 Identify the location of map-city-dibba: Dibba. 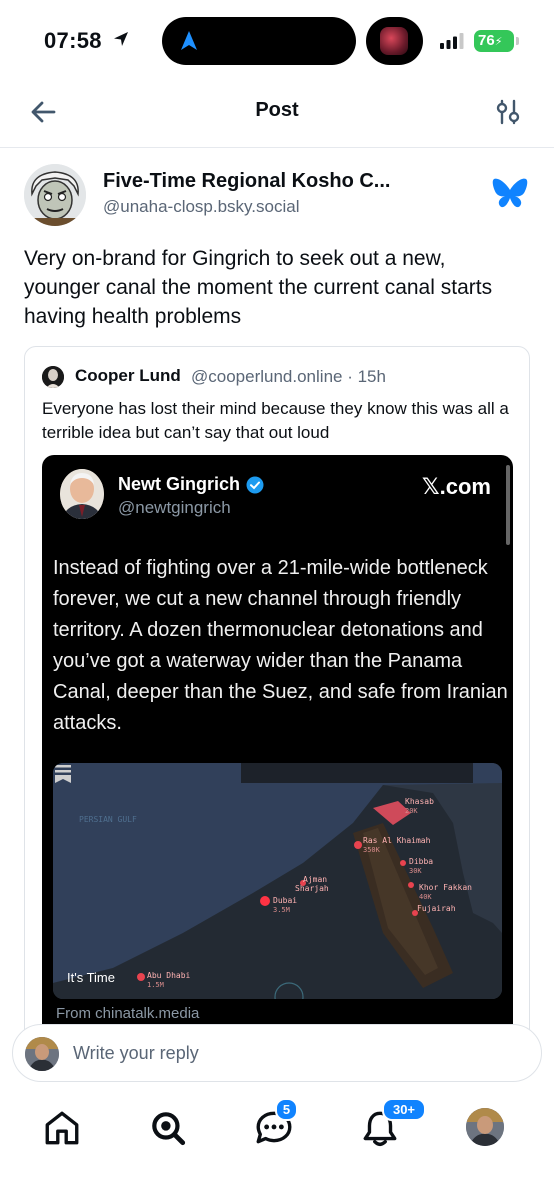
(421, 861).